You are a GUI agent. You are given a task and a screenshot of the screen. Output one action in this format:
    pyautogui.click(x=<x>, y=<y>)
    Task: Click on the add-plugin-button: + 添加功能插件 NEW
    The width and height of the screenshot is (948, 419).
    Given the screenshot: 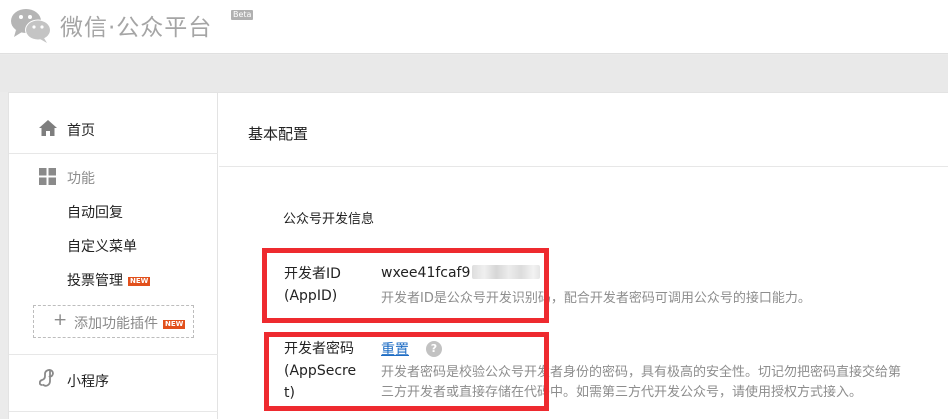 What is the action you would take?
    pyautogui.click(x=113, y=321)
    